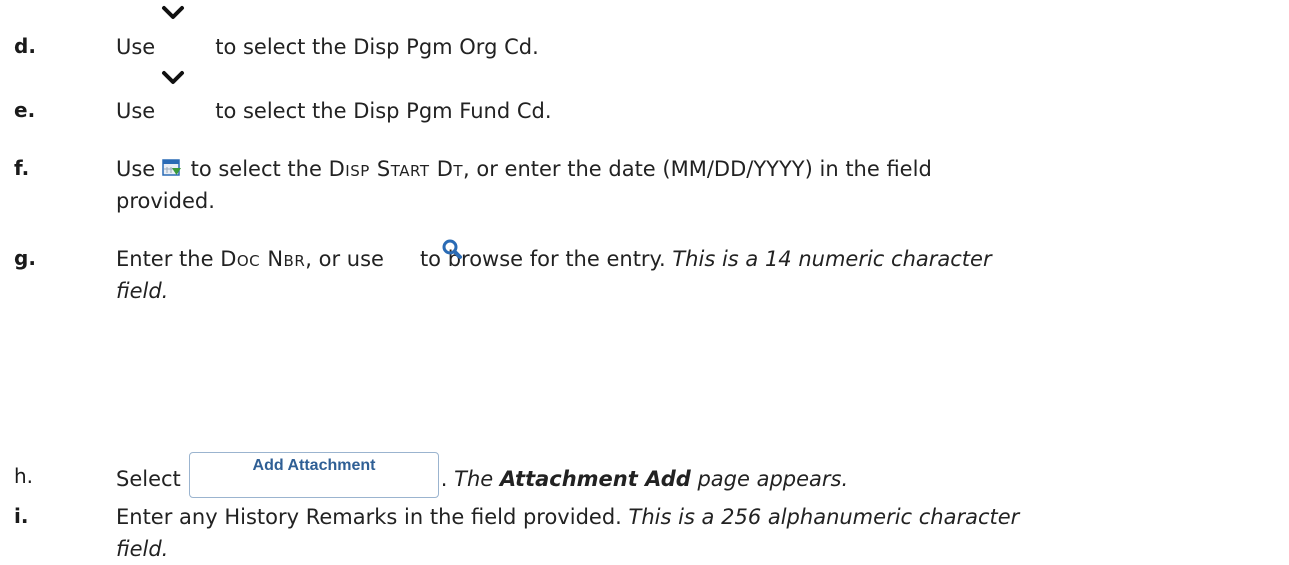 Image resolution: width=1289 pixels, height=565 pixels. I want to click on instruction-pre: to select the, so click(256, 169).